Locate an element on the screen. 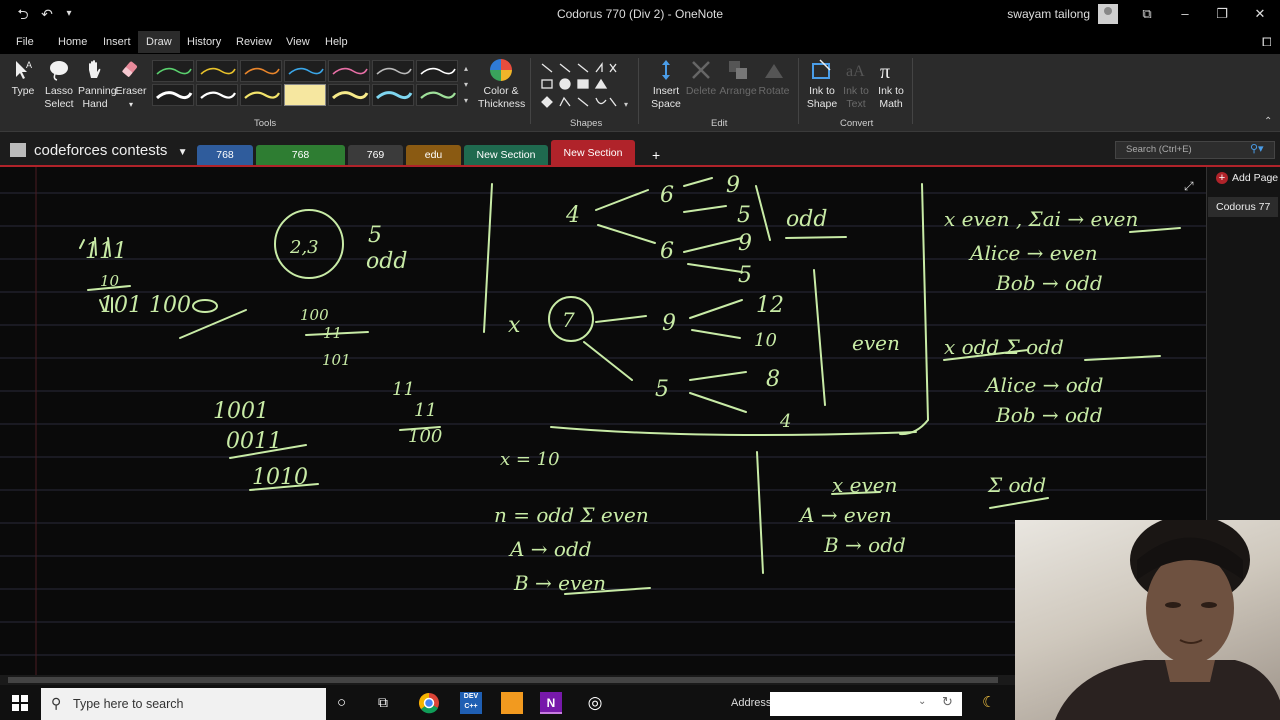 Image resolution: width=1280 pixels, height=720 pixels. address-input is located at coordinates (866, 704).